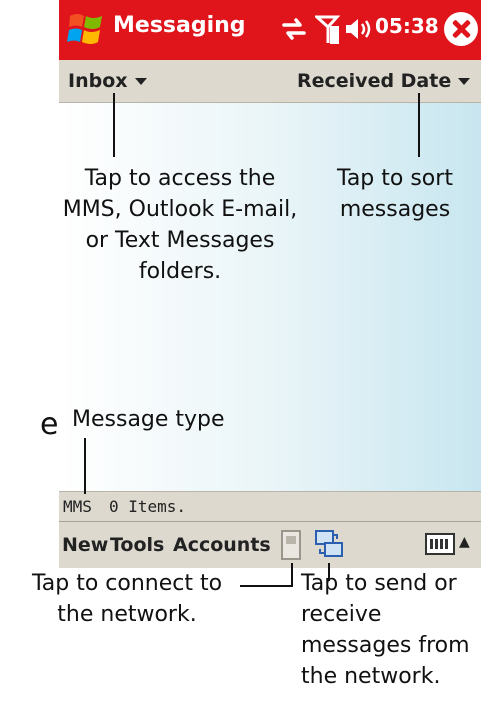 This screenshot has height=716, width=481. Describe the element at coordinates (127, 599) in the screenshot. I see `connect-callout: Tap to connect to the network.` at that location.